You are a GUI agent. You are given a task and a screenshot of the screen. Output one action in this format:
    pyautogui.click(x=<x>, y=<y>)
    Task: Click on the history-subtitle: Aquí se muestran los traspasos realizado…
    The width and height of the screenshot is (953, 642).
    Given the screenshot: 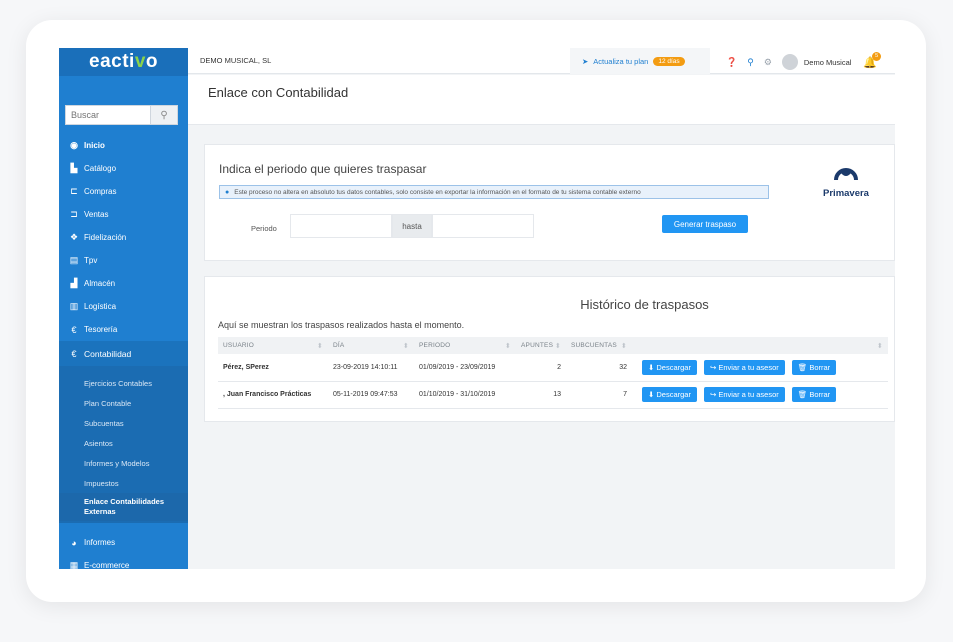 What is the action you would take?
    pyautogui.click(x=341, y=325)
    